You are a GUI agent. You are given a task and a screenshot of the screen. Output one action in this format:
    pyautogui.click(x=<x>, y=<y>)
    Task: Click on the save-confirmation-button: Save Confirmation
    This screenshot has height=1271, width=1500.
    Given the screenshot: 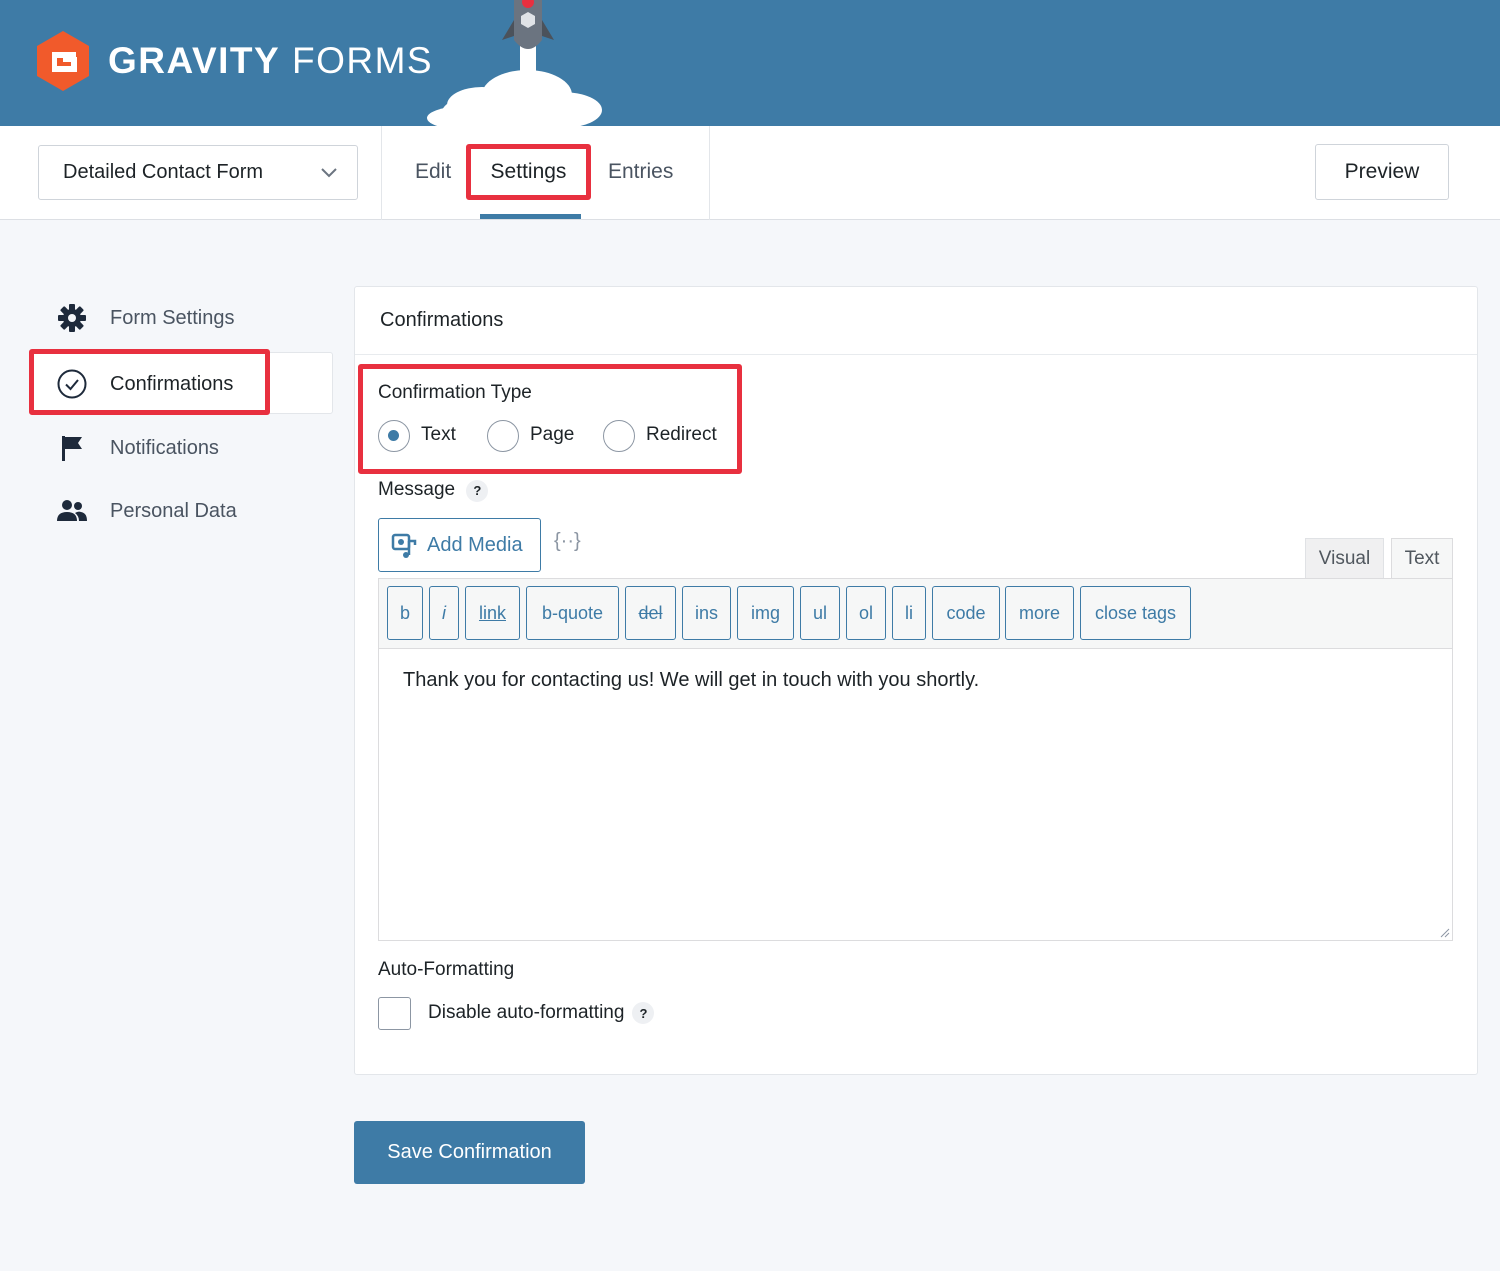 What is the action you would take?
    pyautogui.click(x=469, y=1152)
    